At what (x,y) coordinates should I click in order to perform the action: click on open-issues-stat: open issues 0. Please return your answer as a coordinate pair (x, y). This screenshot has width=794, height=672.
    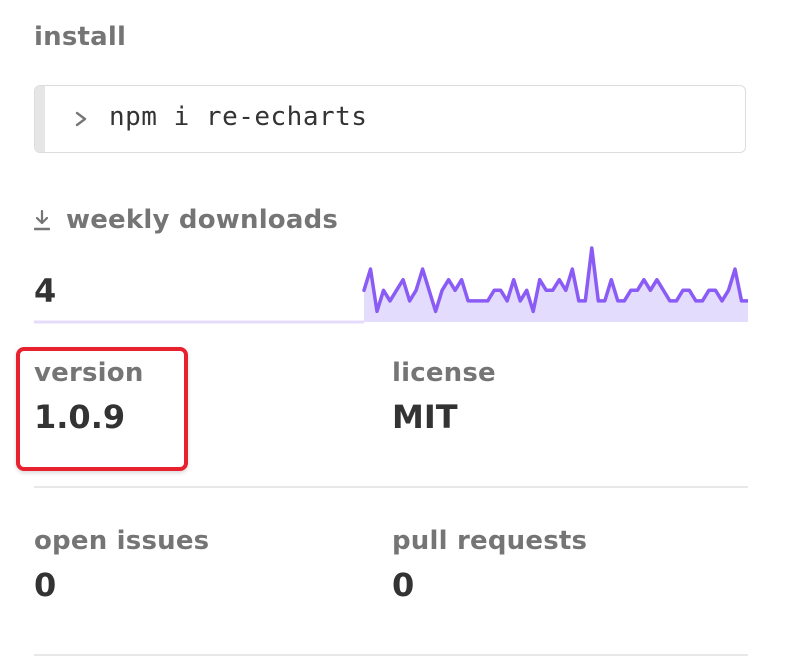
    Looking at the image, I should click on (121, 565).